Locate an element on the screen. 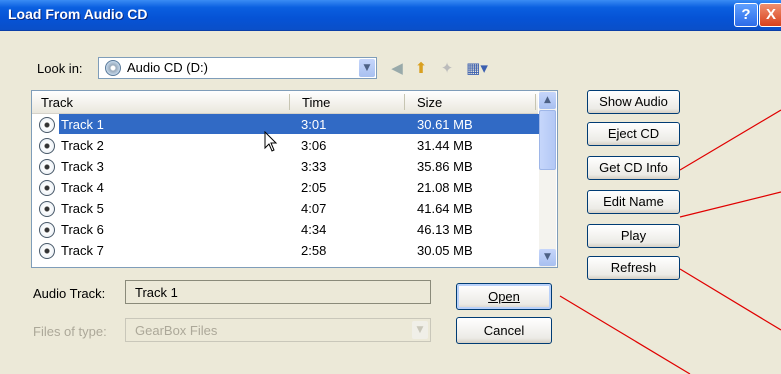 Image resolution: width=781 pixels, height=374 pixels. callout-line-open is located at coordinates (625, 334).